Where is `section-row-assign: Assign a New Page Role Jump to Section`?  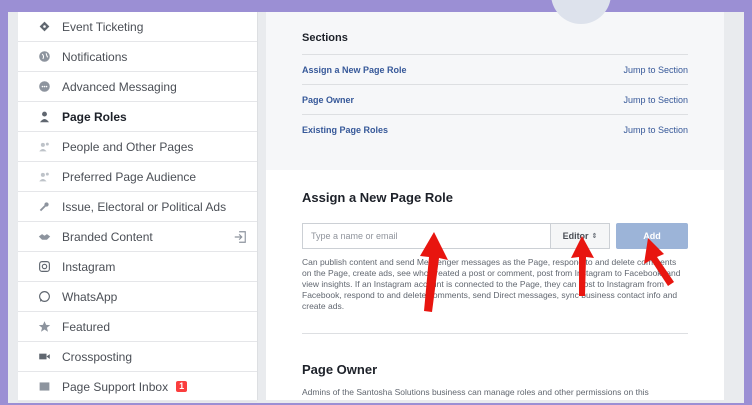
section-row-assign: Assign a New Page Role Jump to Section is located at coordinates (495, 69).